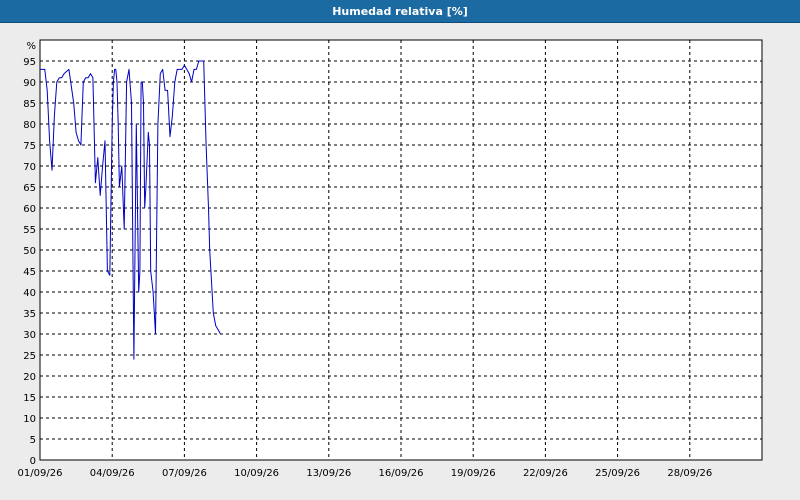 The width and height of the screenshot is (800, 500). What do you see at coordinates (29, 314) in the screenshot?
I see `y-tick-label: 35` at bounding box center [29, 314].